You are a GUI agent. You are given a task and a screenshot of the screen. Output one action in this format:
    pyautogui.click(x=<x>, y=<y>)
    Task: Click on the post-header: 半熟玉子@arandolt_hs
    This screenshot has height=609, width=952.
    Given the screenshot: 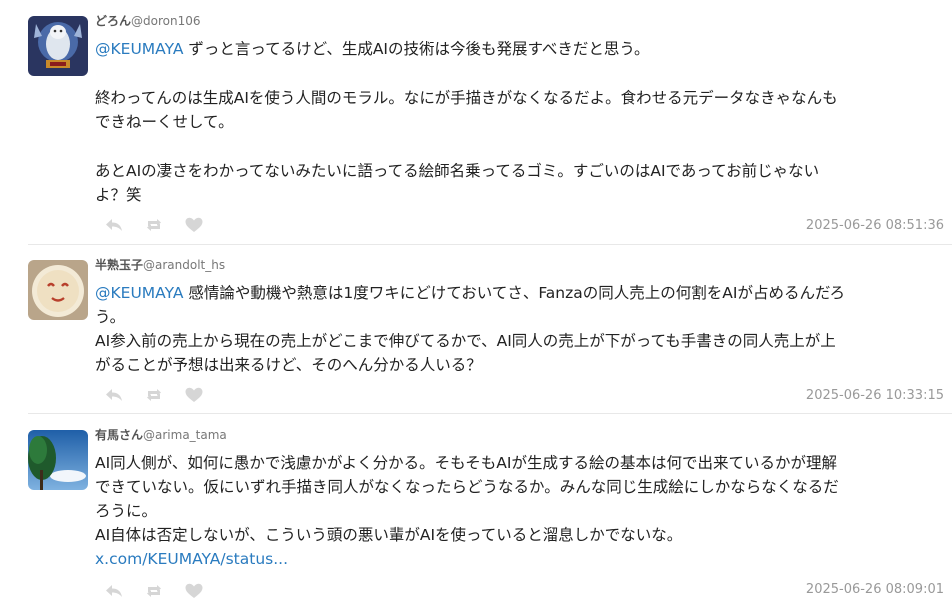 What is the action you would take?
    pyautogui.click(x=160, y=265)
    